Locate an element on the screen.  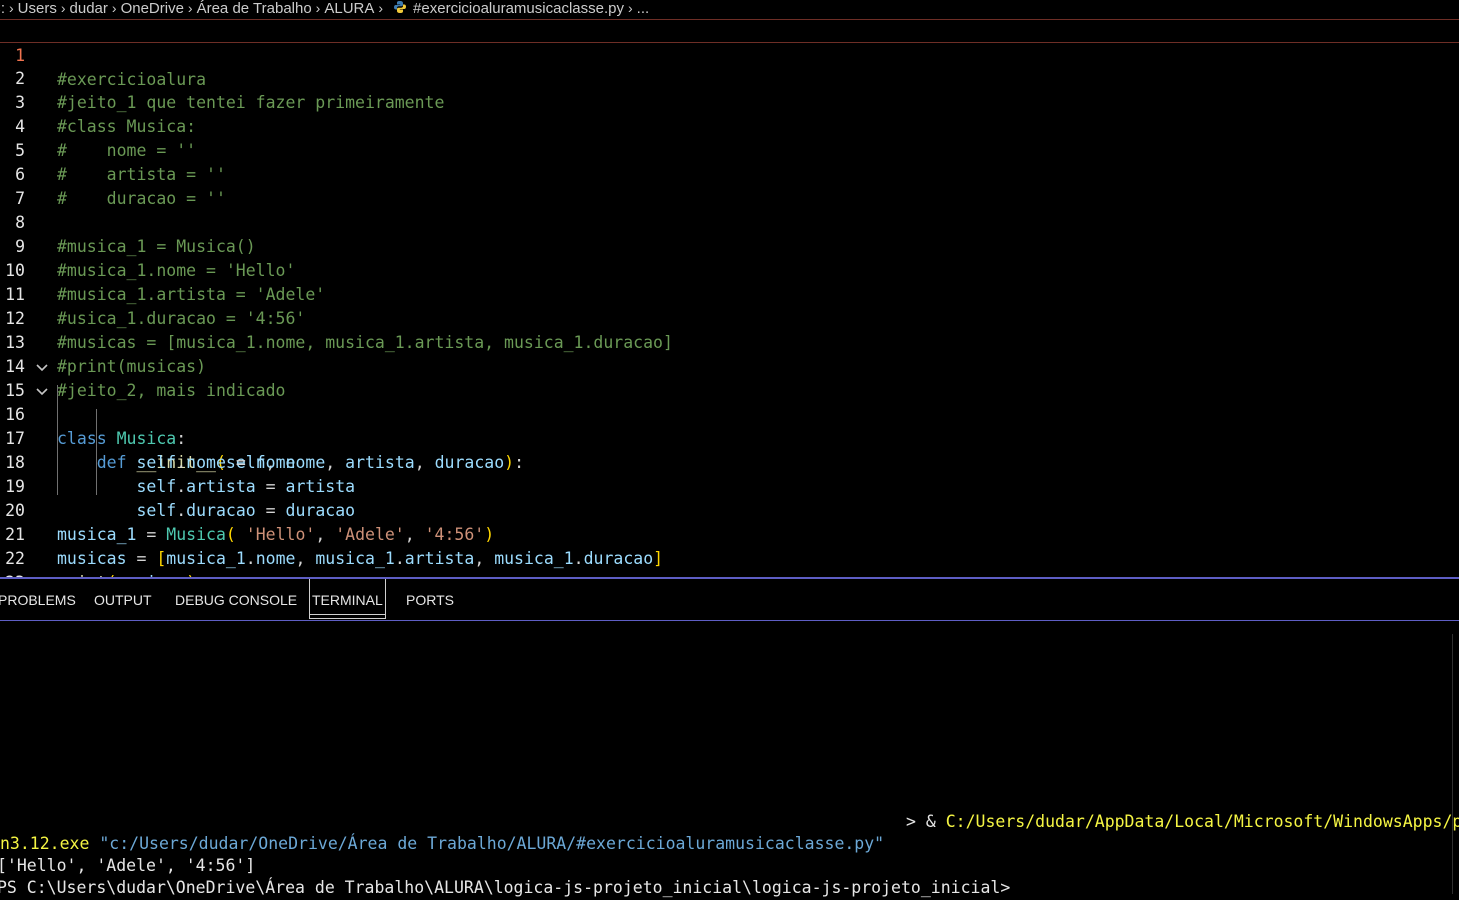
code-line: 10 #musica_1.artista = 'Adele' is located at coordinates (729, 269).